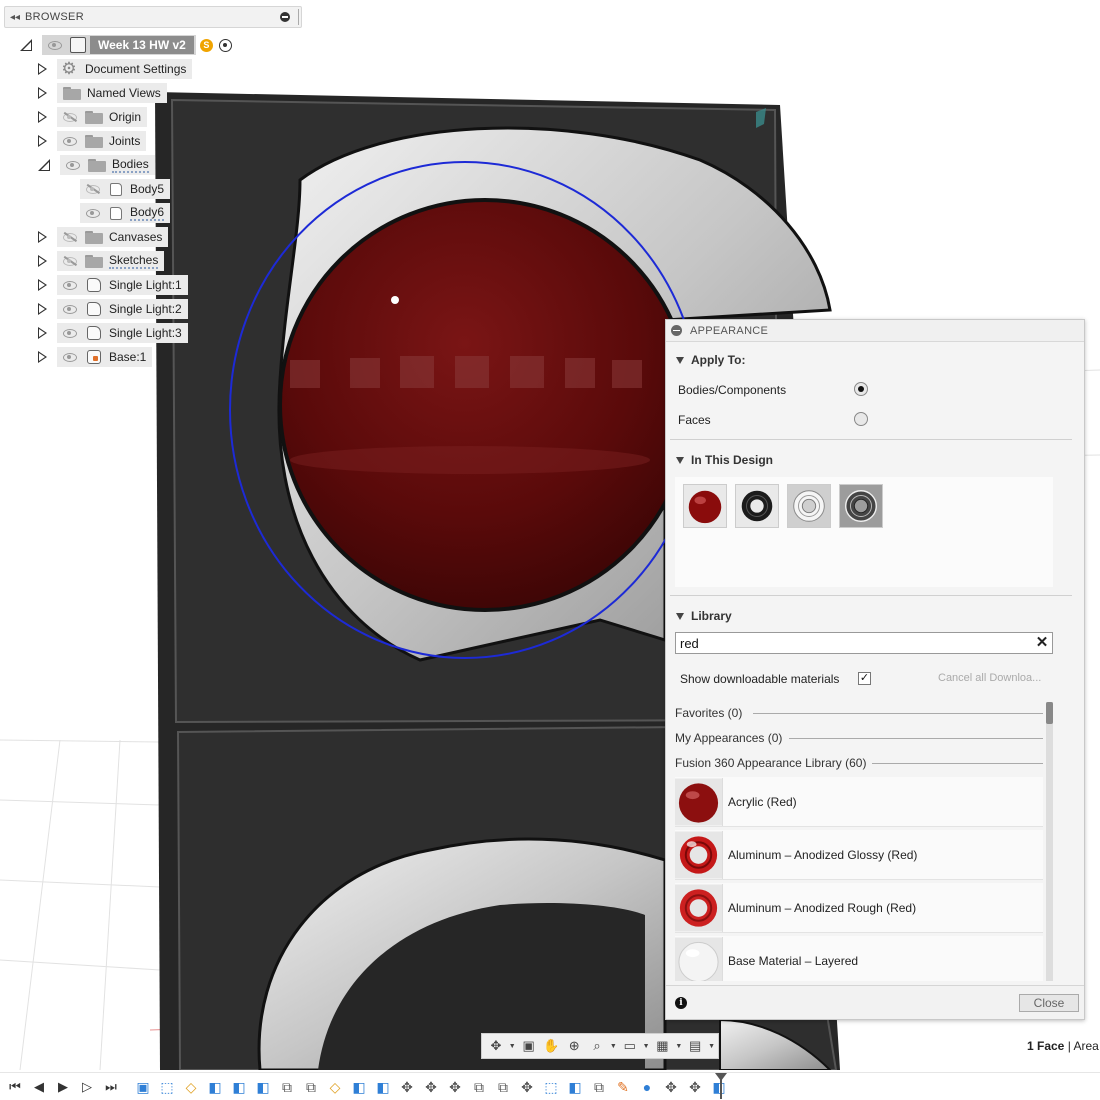 This screenshot has height=1100, width=1100. I want to click on in-this-design-section: In This Design, so click(724, 460).